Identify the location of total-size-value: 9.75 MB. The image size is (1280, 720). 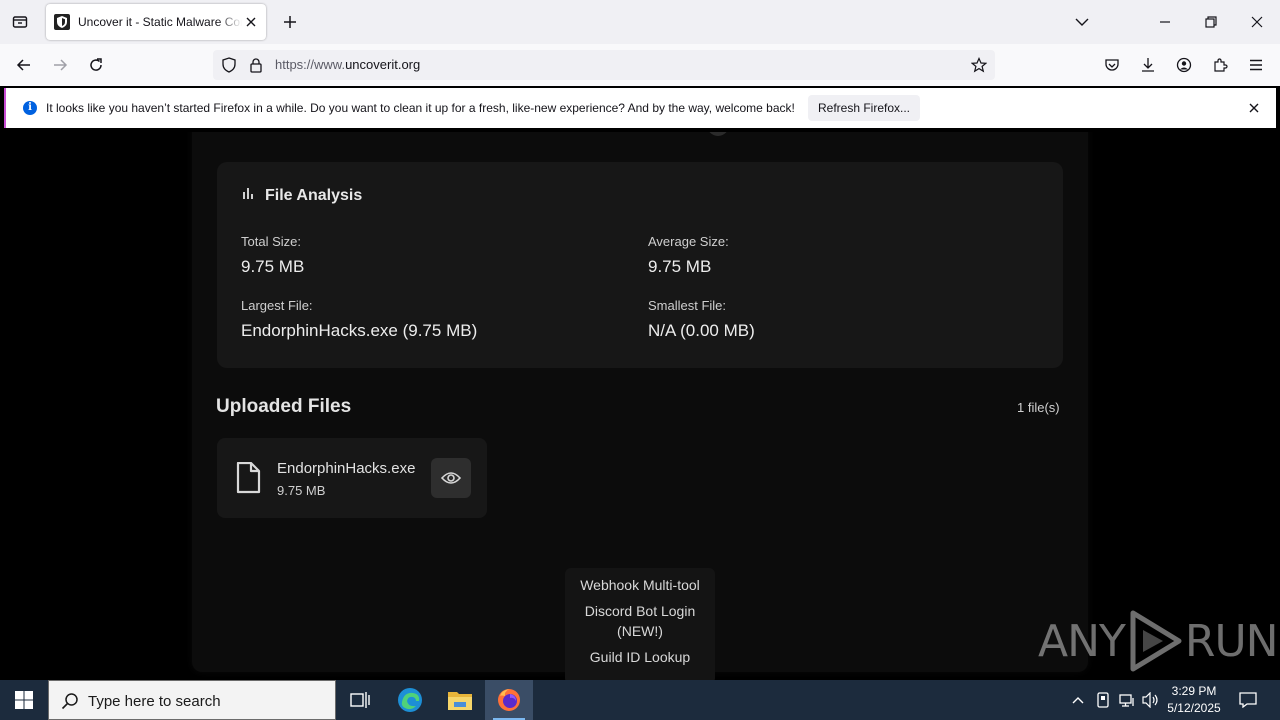
(273, 266).